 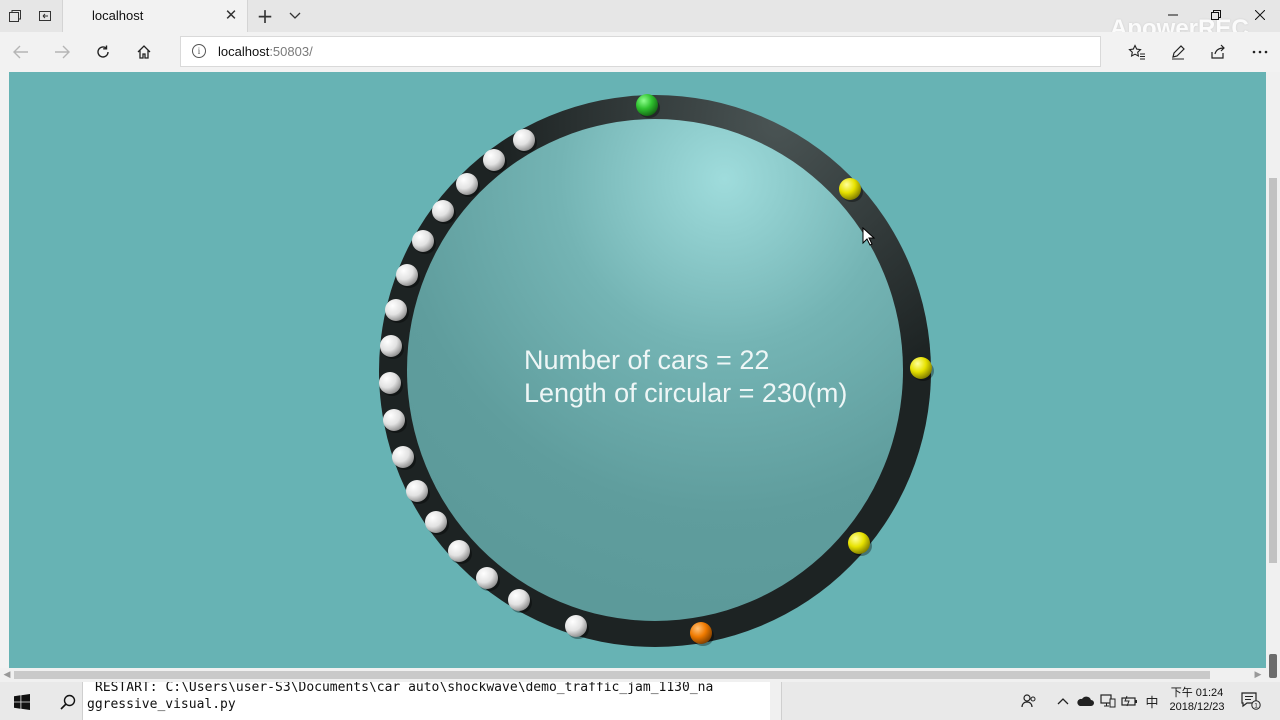 What do you see at coordinates (647, 105) in the screenshot?
I see `car-green` at bounding box center [647, 105].